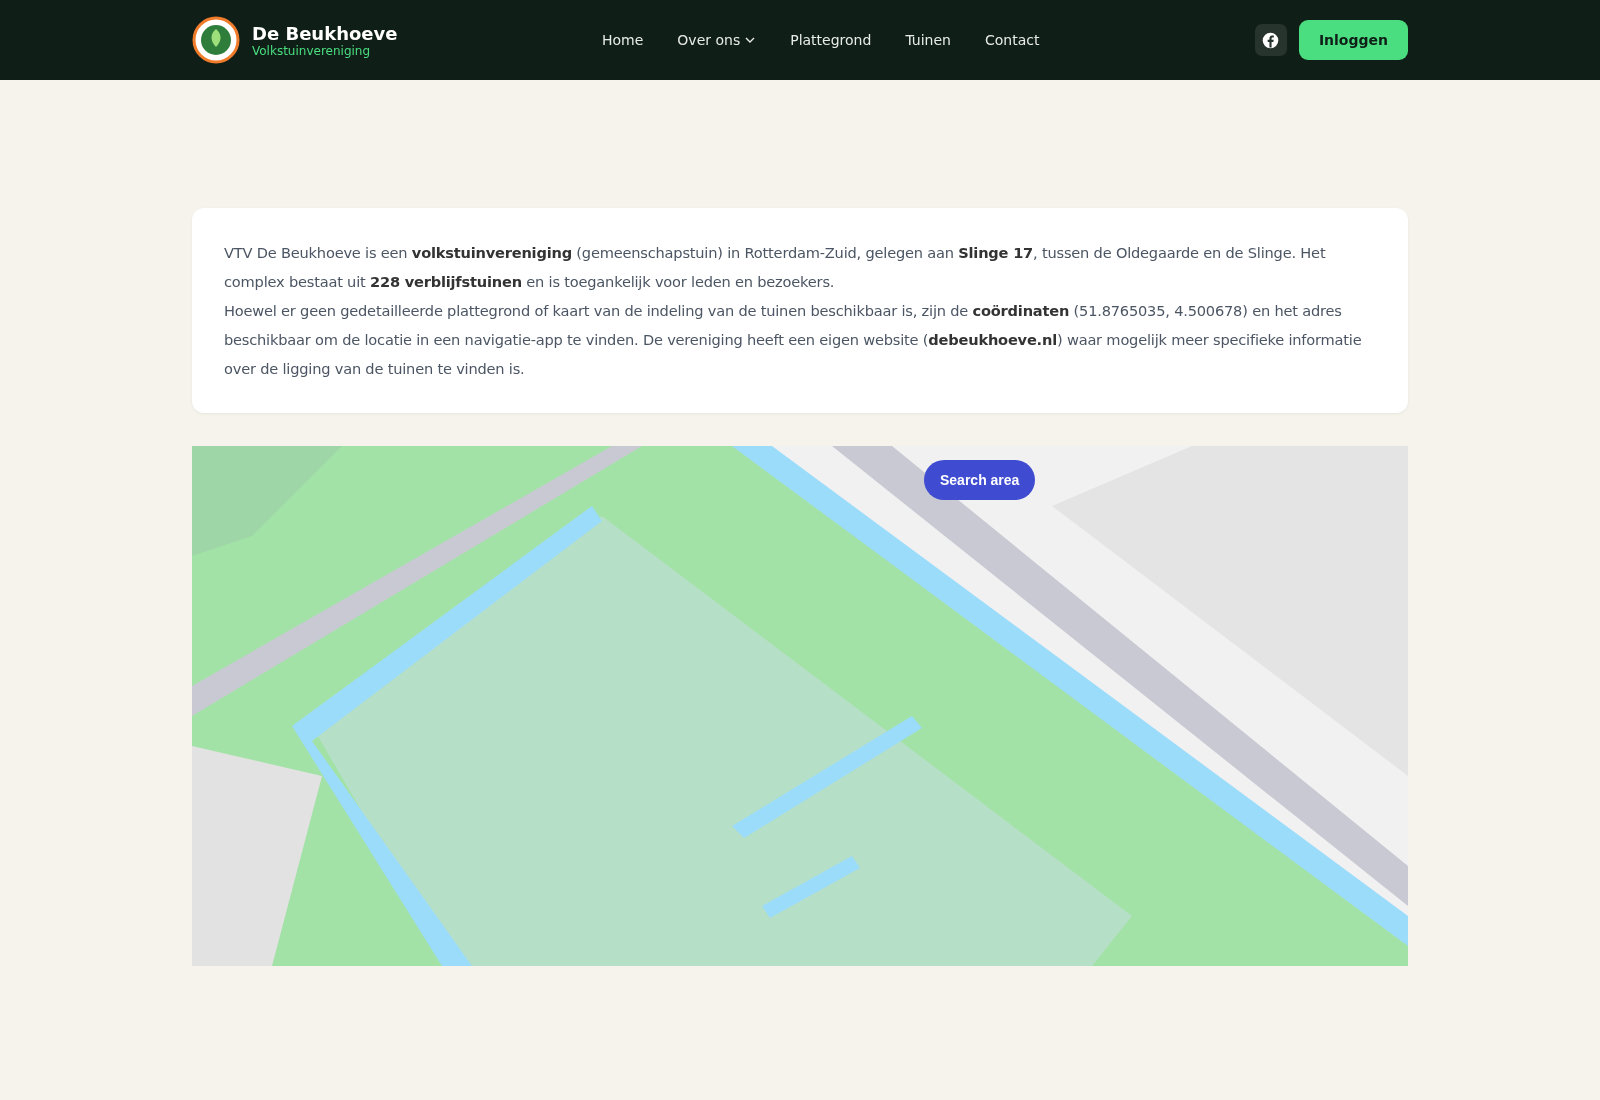 Image resolution: width=1600 pixels, height=1100 pixels. I want to click on login-button: Inloggen, so click(1353, 40).